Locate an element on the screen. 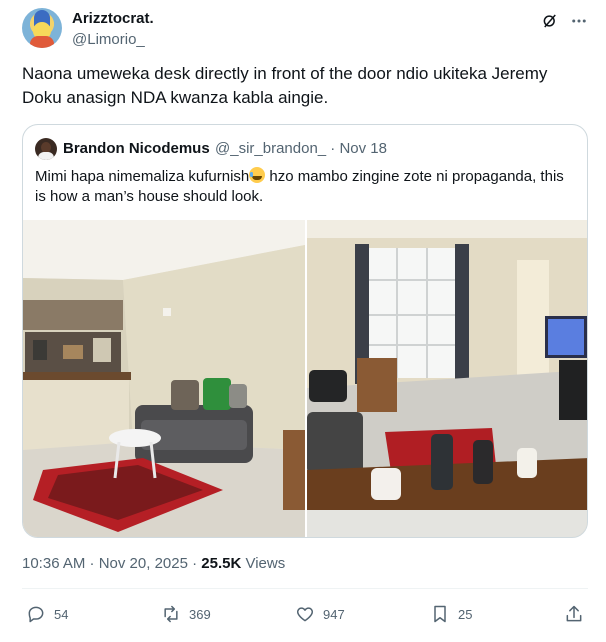 This screenshot has width=606, height=642. quote-author-name: Brandon Nicodemus is located at coordinates (136, 148).